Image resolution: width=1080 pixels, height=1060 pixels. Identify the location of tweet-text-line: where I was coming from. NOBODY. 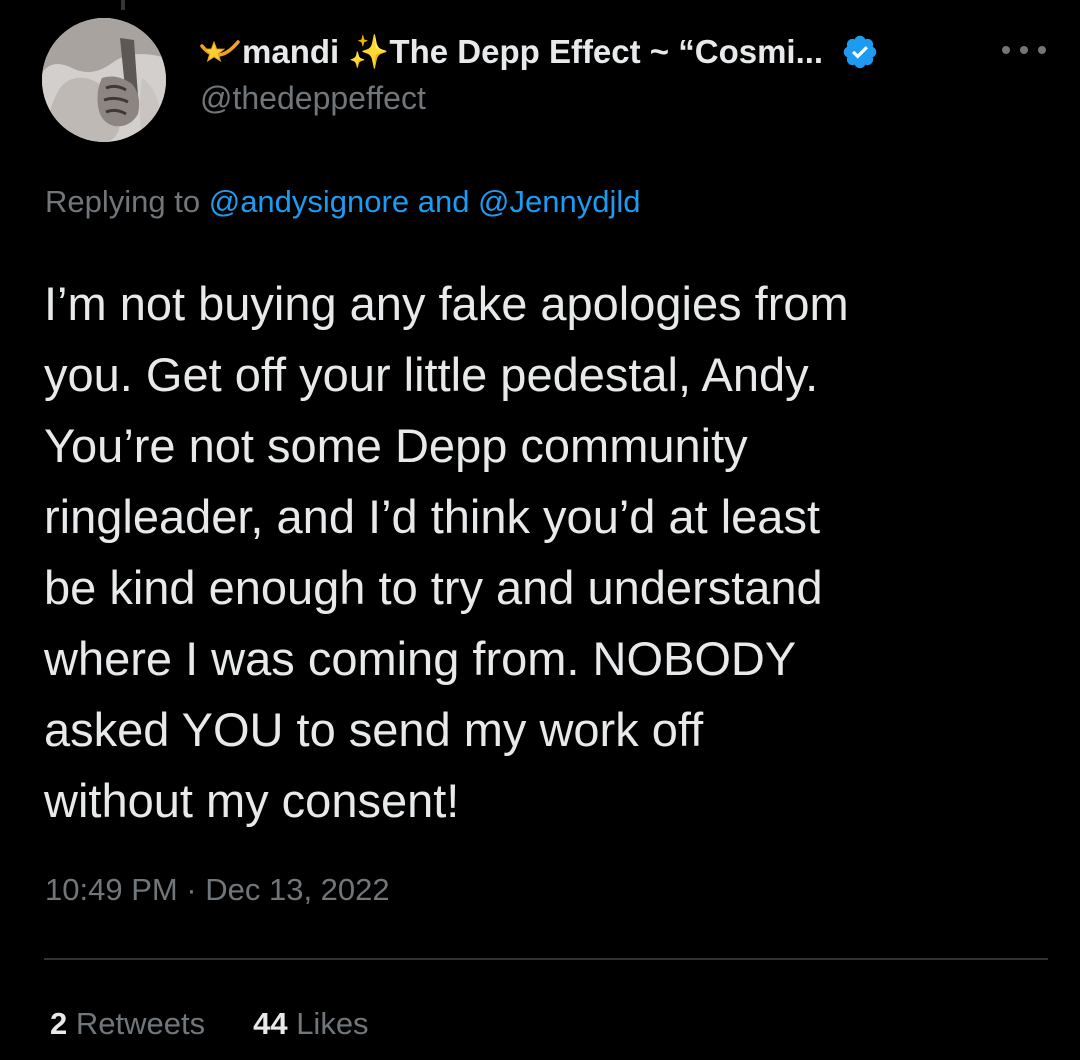
(420, 658).